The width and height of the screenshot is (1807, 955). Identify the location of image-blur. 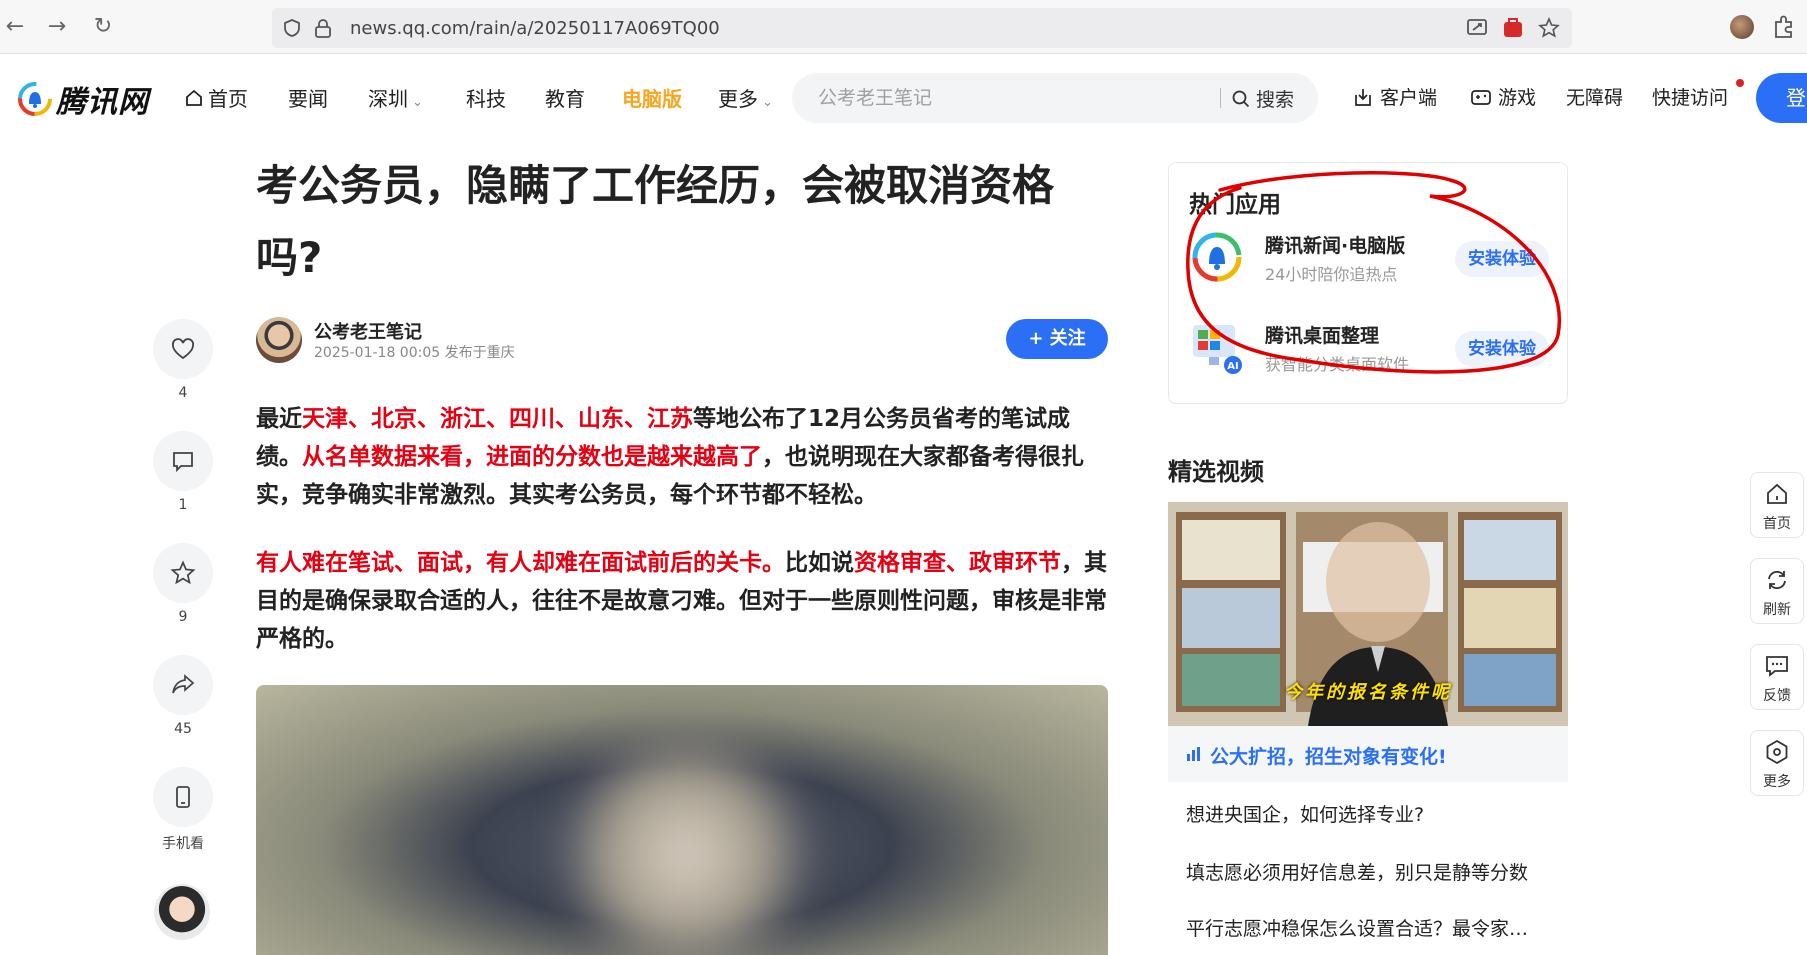
(686, 840).